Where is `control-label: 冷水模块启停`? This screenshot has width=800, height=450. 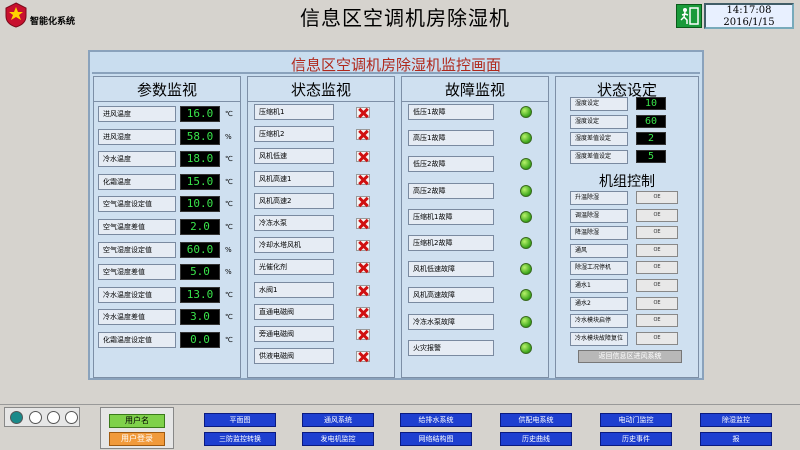
control-label: 冷水模块启停 is located at coordinates (599, 321).